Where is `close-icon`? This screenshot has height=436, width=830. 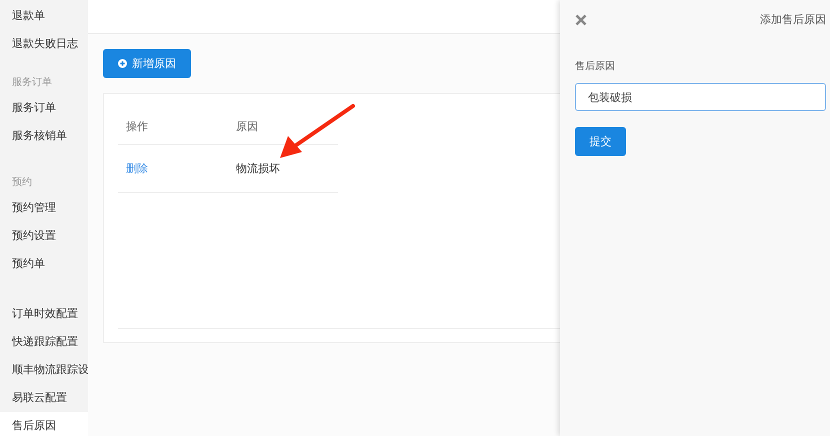 close-icon is located at coordinates (581, 20).